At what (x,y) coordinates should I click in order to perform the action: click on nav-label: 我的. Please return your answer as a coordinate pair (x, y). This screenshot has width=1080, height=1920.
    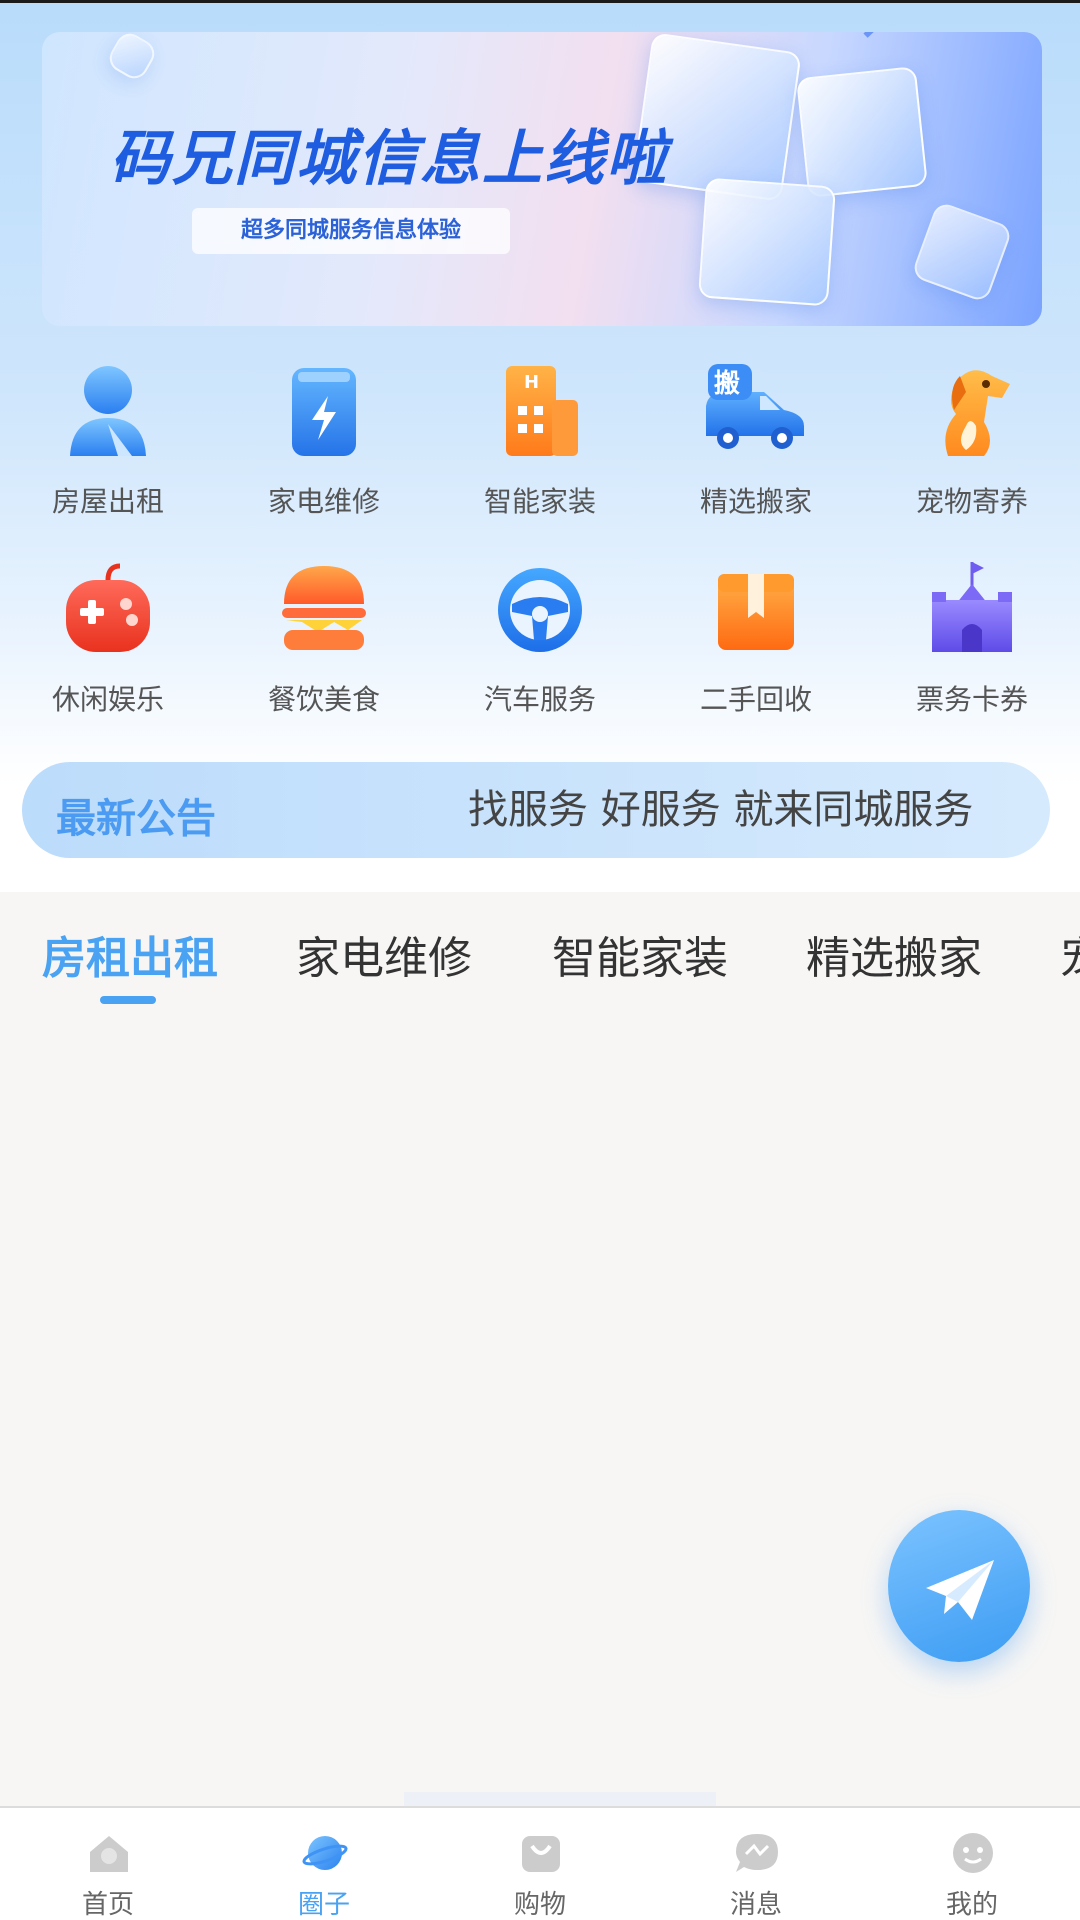
    Looking at the image, I should click on (971, 1905).